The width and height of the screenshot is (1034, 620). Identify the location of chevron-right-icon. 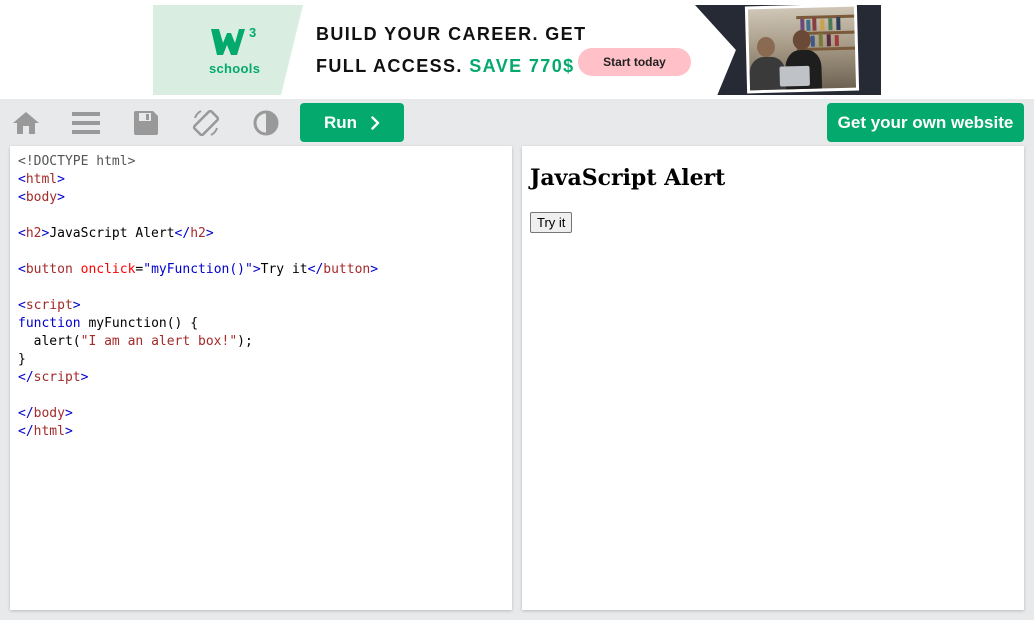
(375, 122).